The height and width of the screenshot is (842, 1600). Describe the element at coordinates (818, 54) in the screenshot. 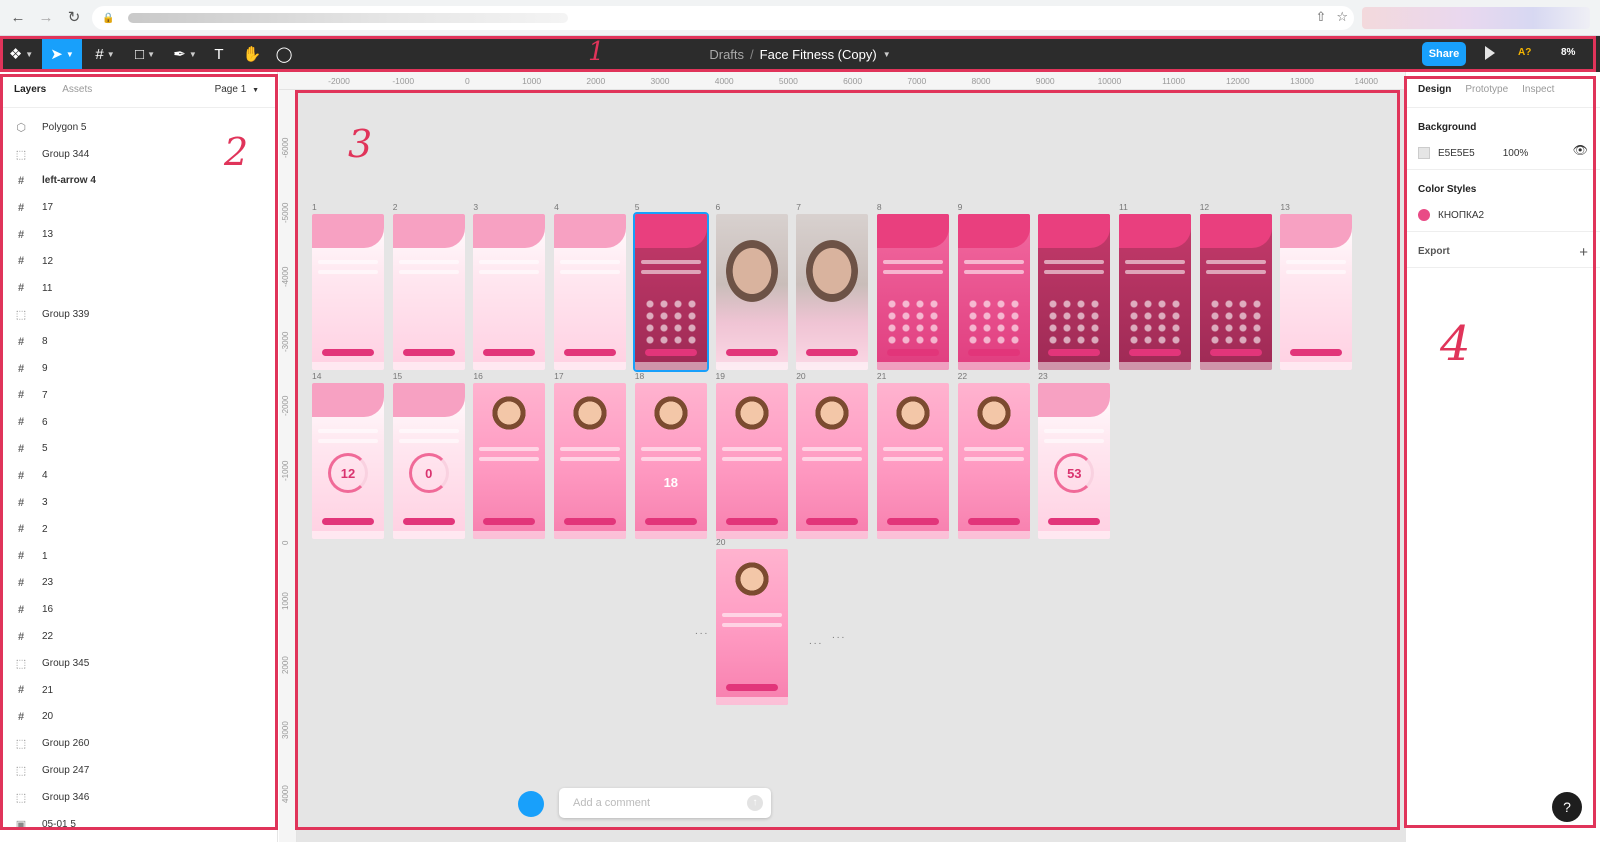

I see `file-name: Face Fitness (Copy)` at that location.